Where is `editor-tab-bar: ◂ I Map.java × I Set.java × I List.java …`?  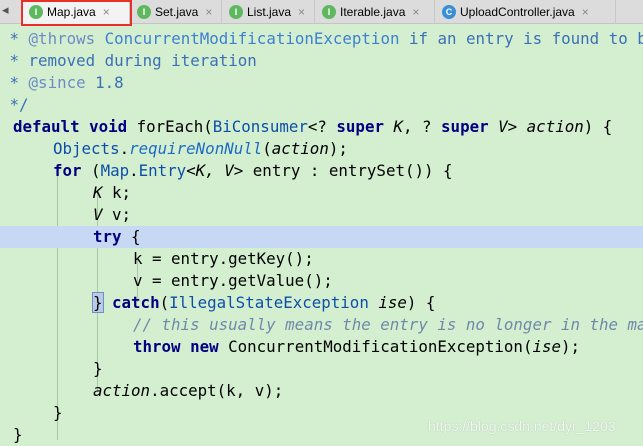 editor-tab-bar: ◂ I Map.java × I Set.java × I List.java … is located at coordinates (321, 13).